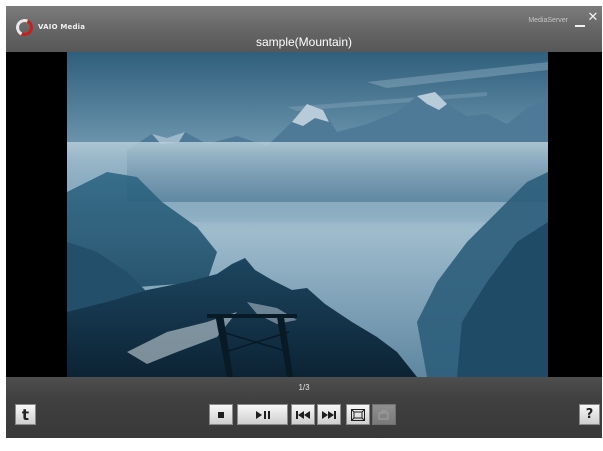 The height and width of the screenshot is (451, 603). I want to click on app-logo: VAIO Media, so click(59, 27).